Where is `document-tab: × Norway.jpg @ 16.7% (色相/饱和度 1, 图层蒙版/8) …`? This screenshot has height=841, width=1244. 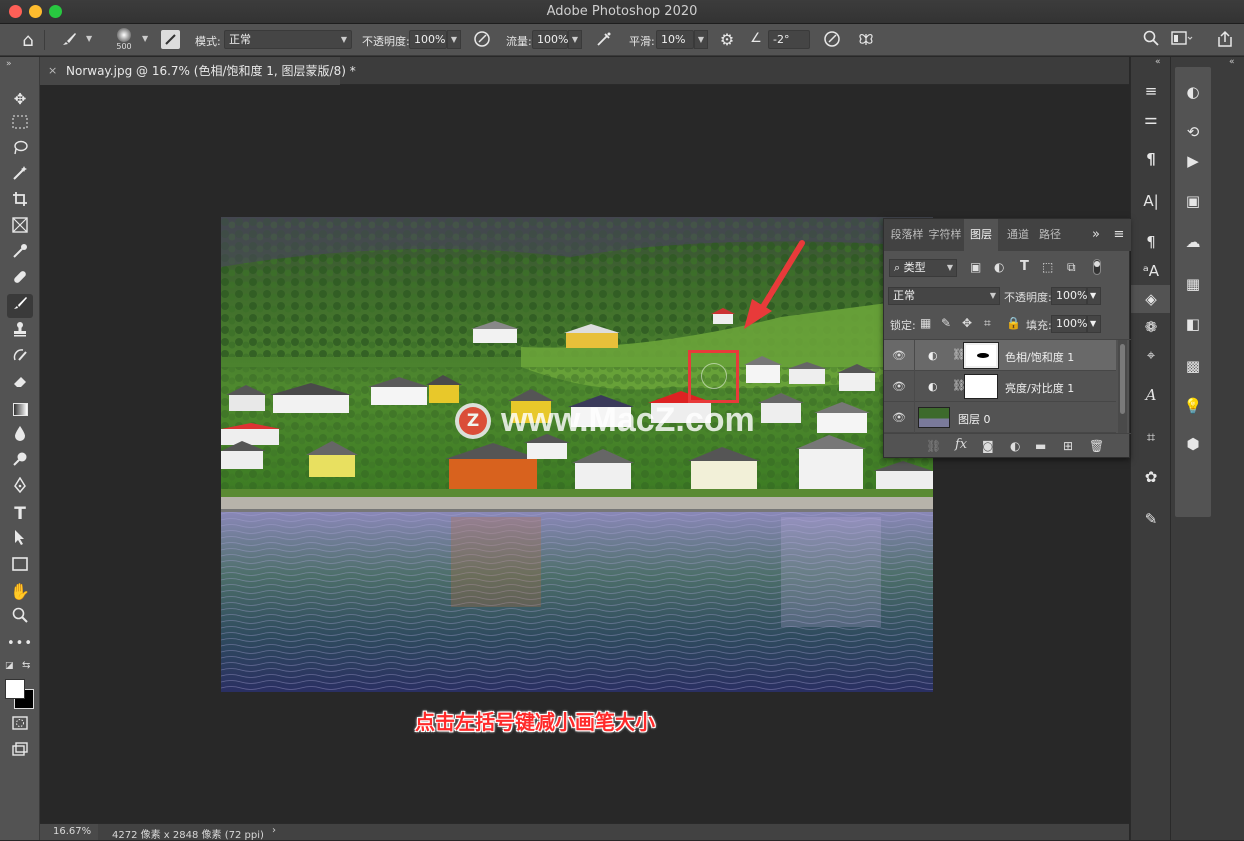 document-tab: × Norway.jpg @ 16.7% (色相/饱和度 1, 图层蒙版/8) … is located at coordinates (198, 71).